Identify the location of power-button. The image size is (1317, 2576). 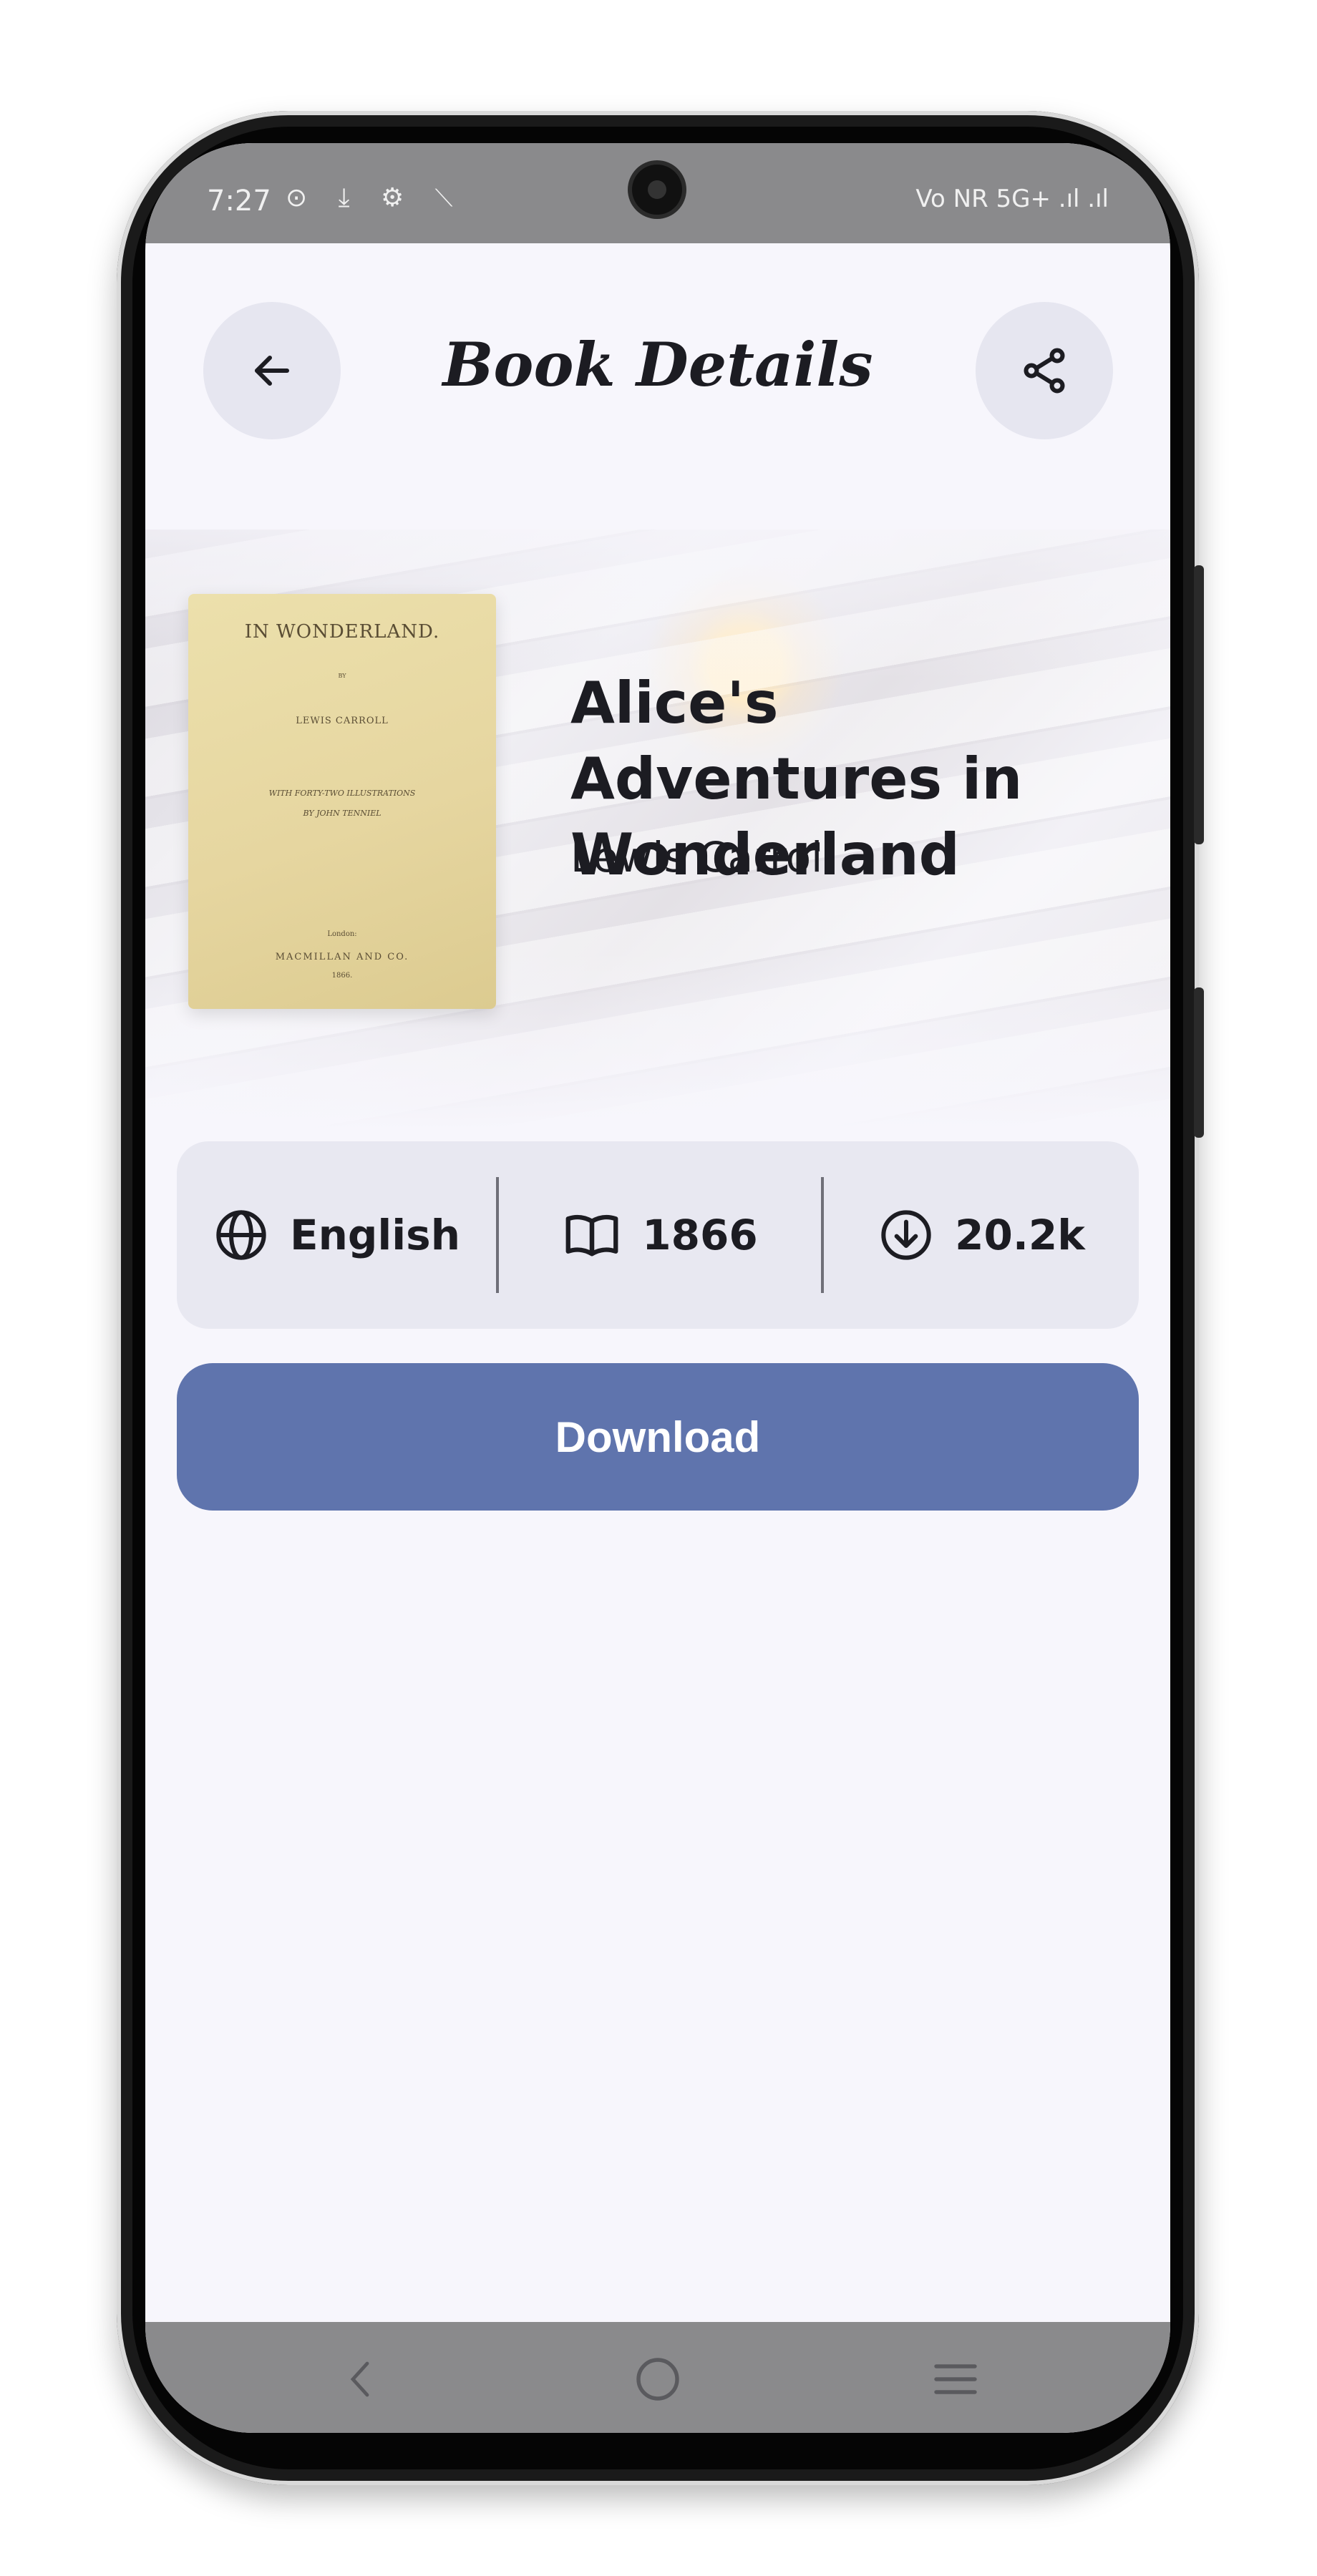
(1199, 1062).